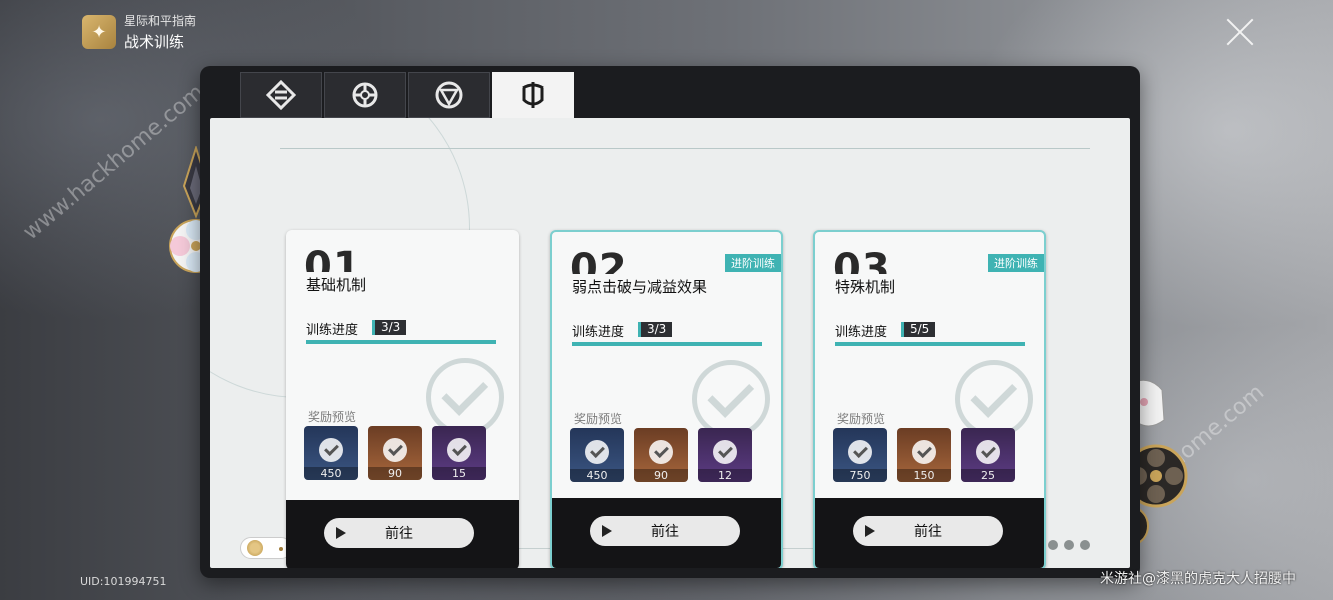 The height and width of the screenshot is (600, 1333). What do you see at coordinates (988, 475) in the screenshot?
I see `reward-count: 25` at bounding box center [988, 475].